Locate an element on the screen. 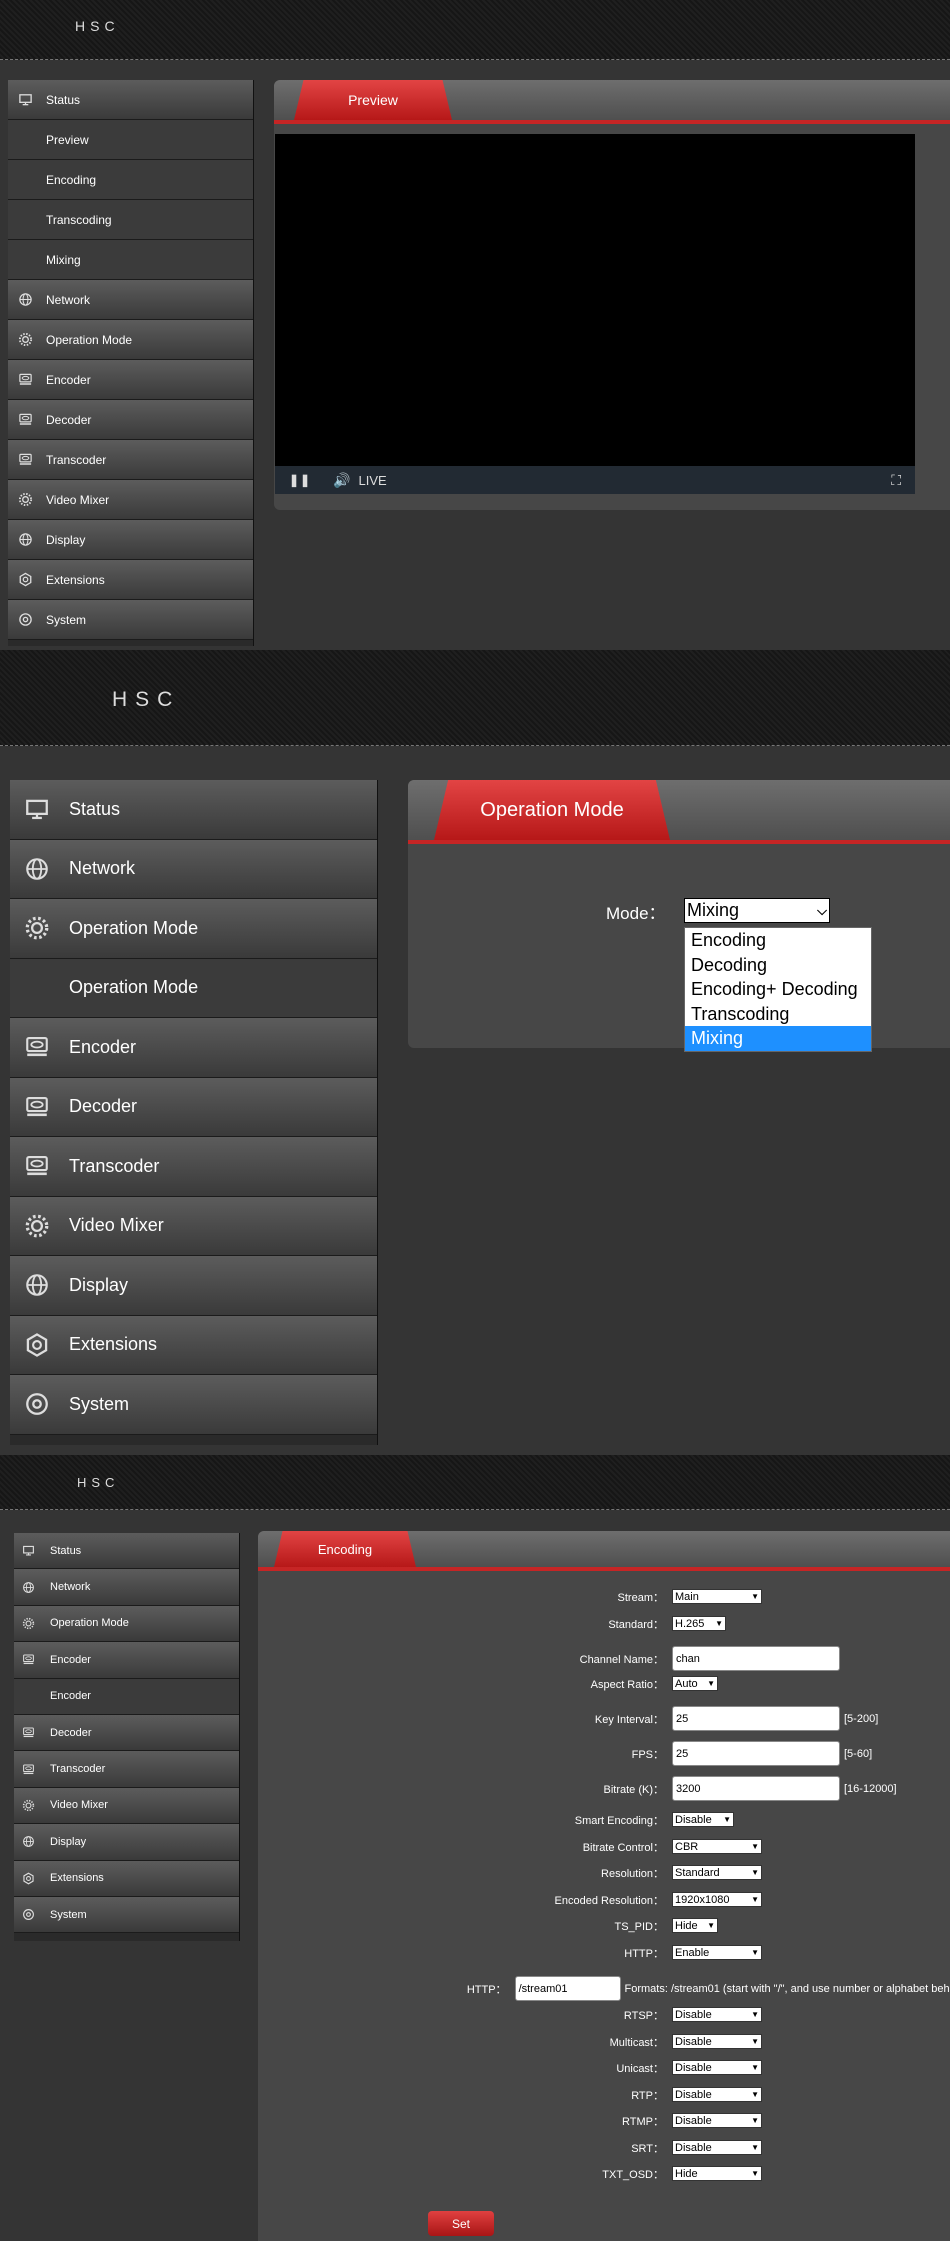 The width and height of the screenshot is (950, 2241). brand-logo: HSC is located at coordinates (97, 26).